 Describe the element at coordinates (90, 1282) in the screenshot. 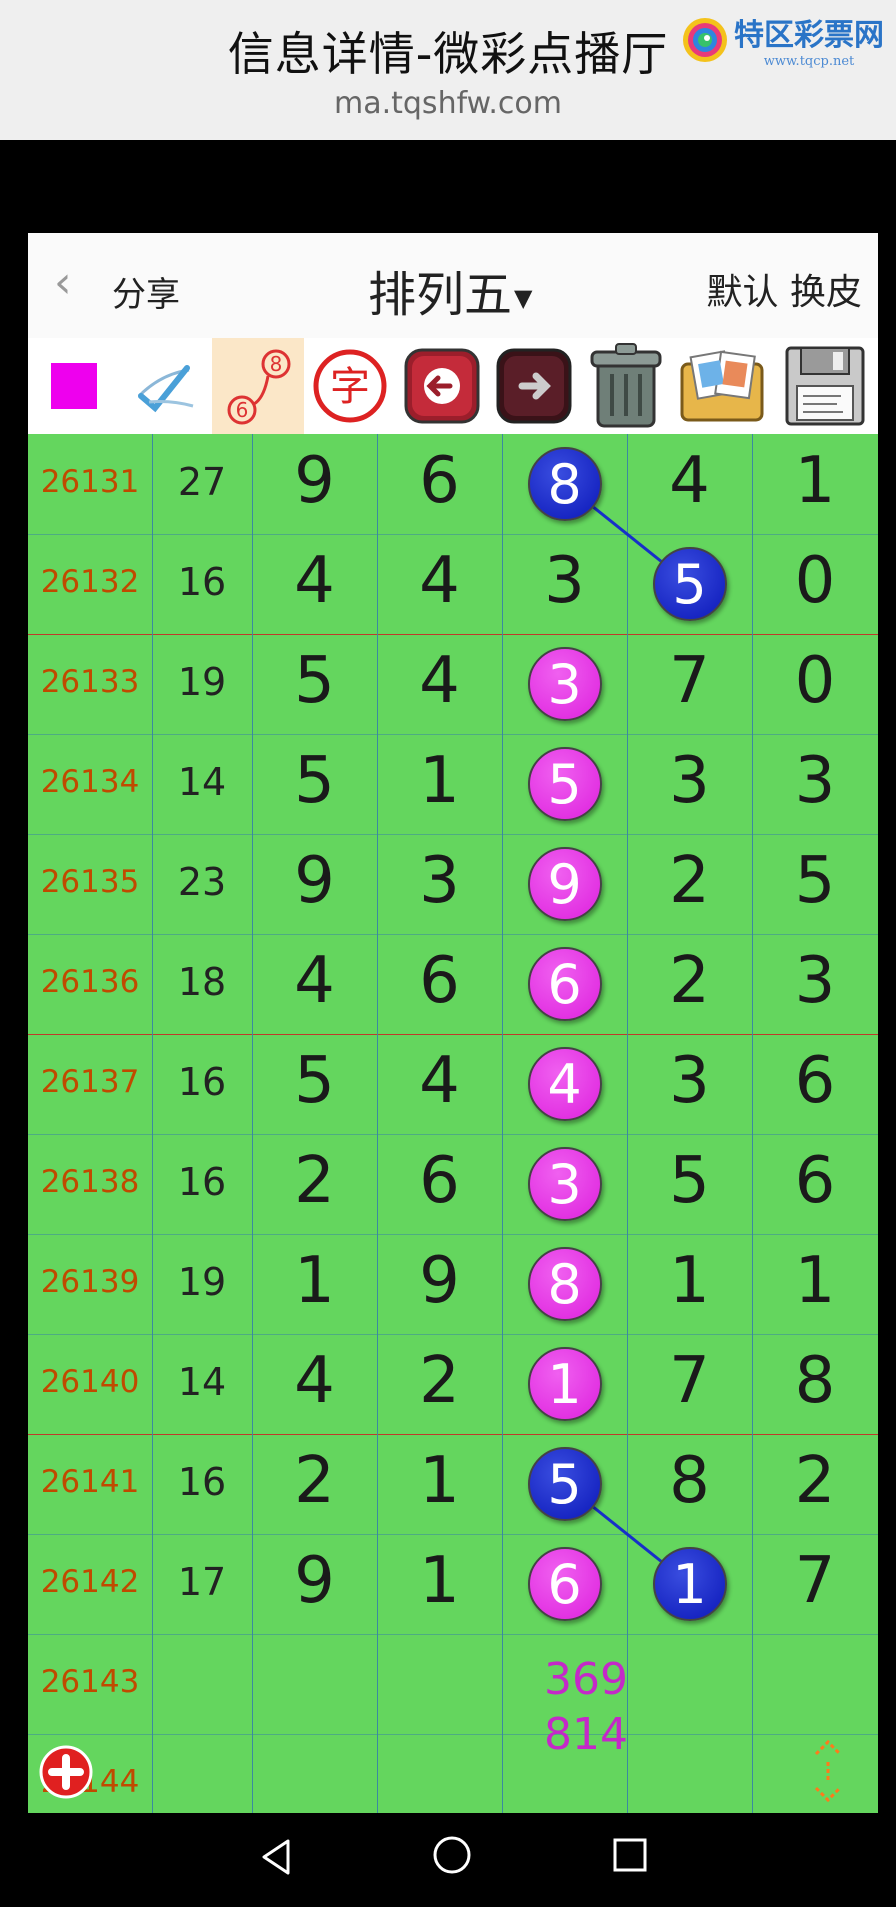

I see `period-number: 26139` at that location.